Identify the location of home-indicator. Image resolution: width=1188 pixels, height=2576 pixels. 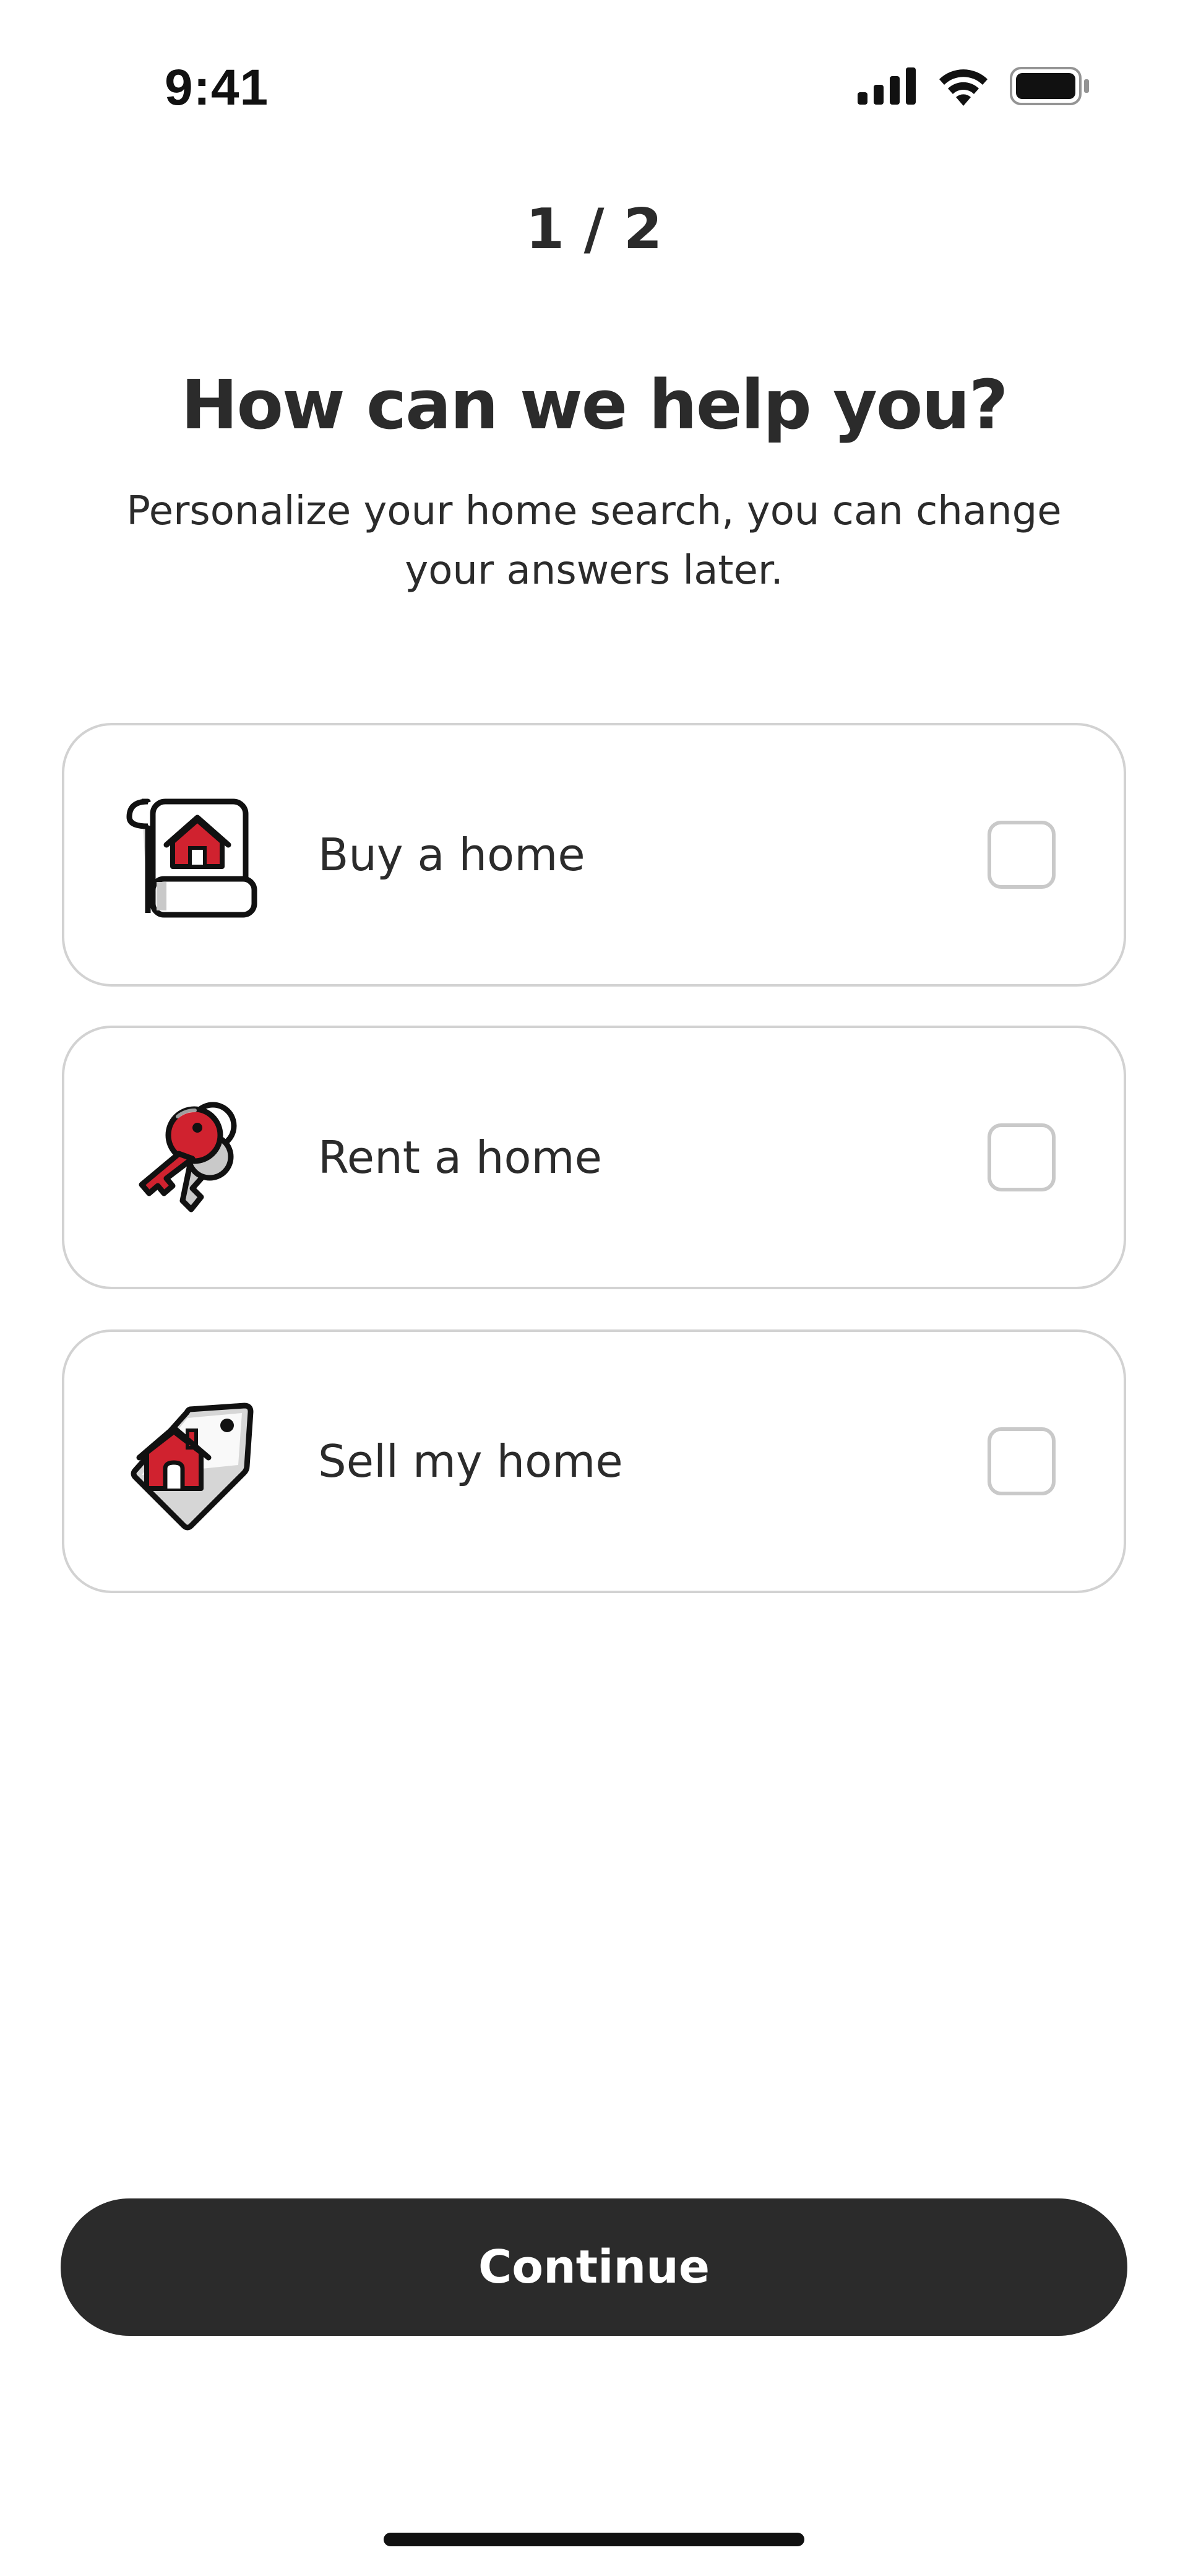
(594, 2539).